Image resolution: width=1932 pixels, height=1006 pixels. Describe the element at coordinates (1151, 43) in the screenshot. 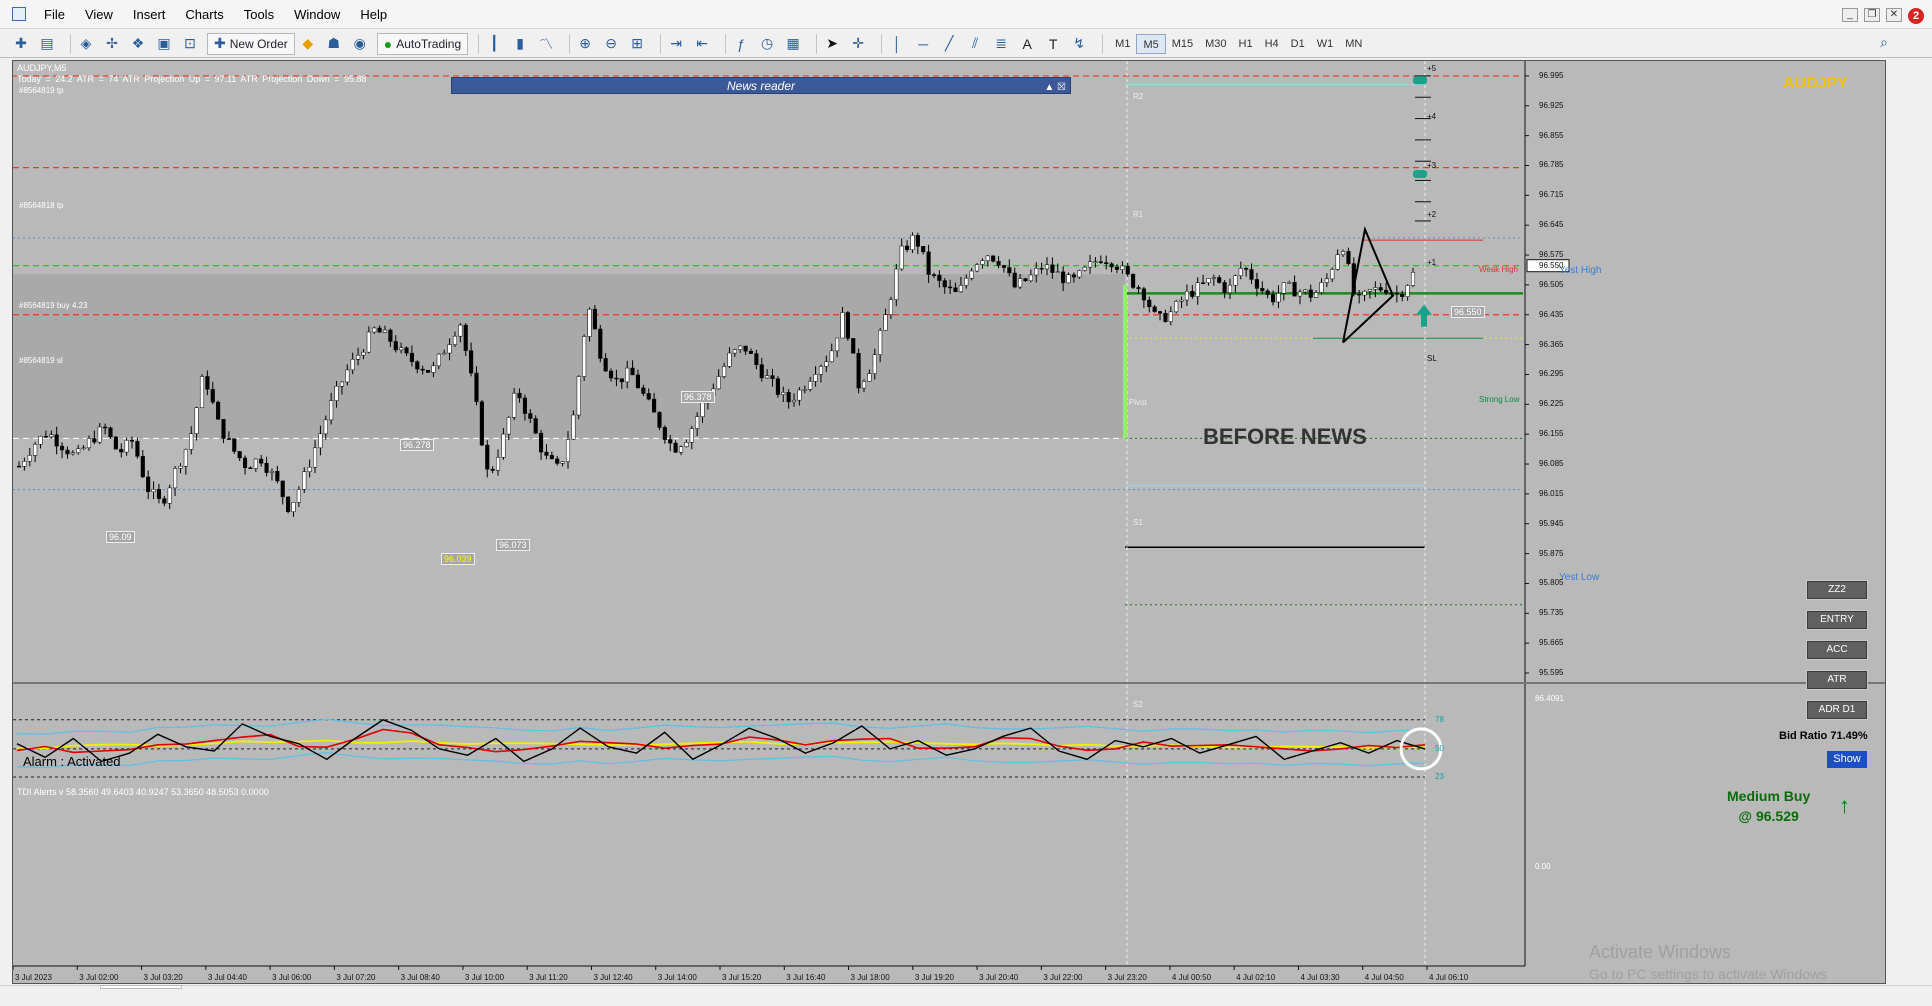

I see `timeframe-m5: M5` at that location.